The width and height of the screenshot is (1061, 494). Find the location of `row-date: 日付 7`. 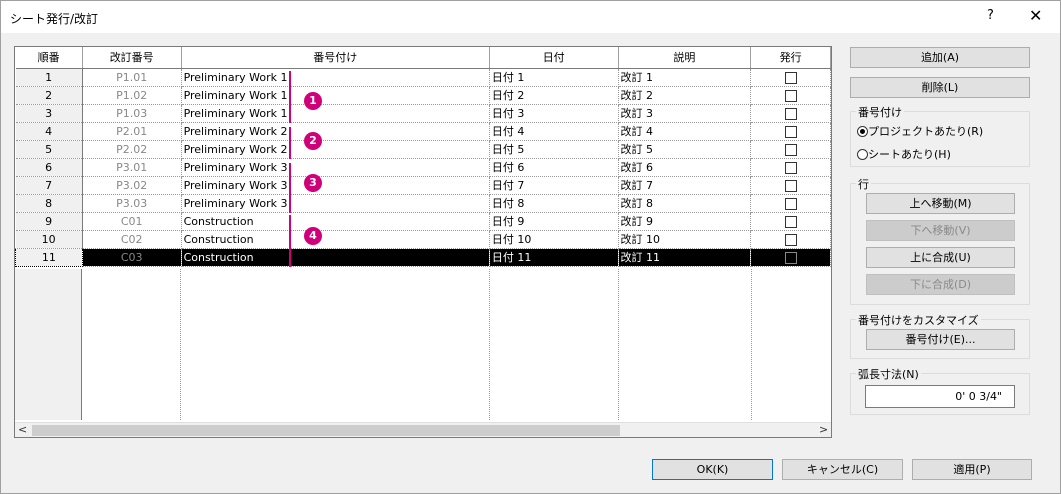

row-date: 日付 7 is located at coordinates (554, 185).